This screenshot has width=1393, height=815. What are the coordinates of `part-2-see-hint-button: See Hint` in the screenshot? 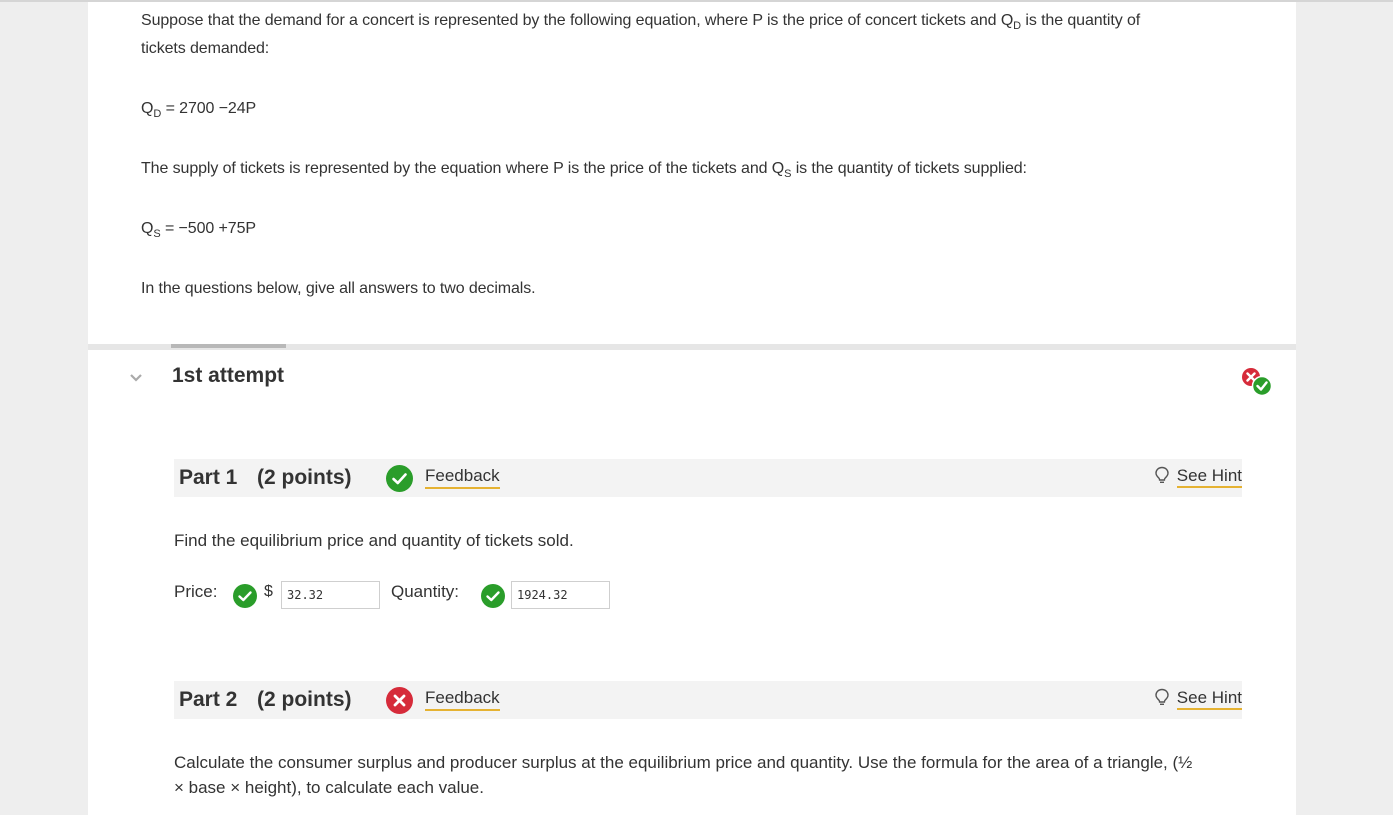 It's located at (1198, 699).